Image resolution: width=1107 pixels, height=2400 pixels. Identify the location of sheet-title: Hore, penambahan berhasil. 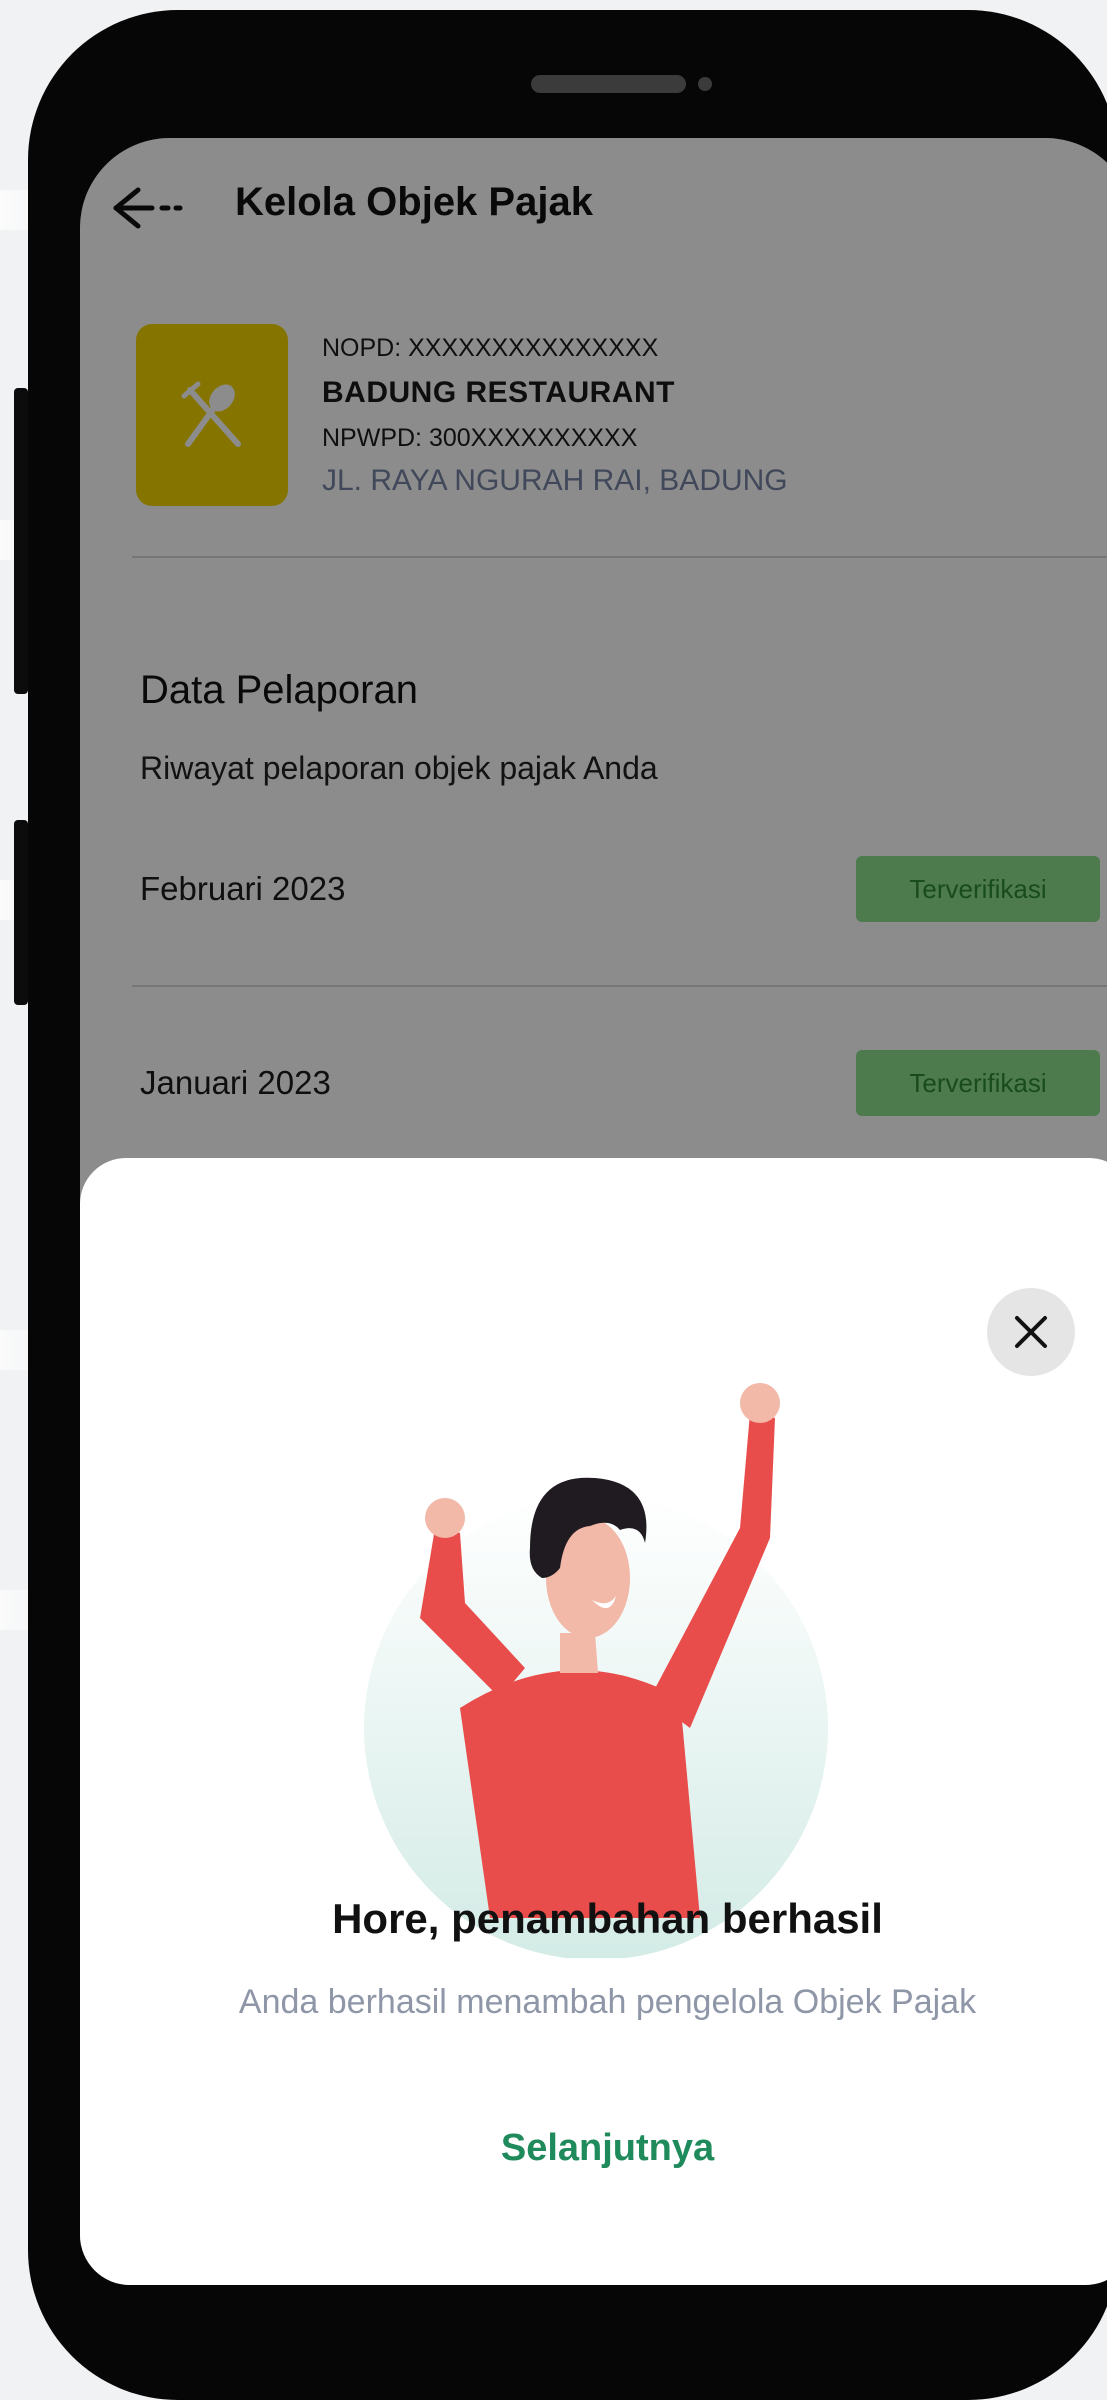
(607, 1918).